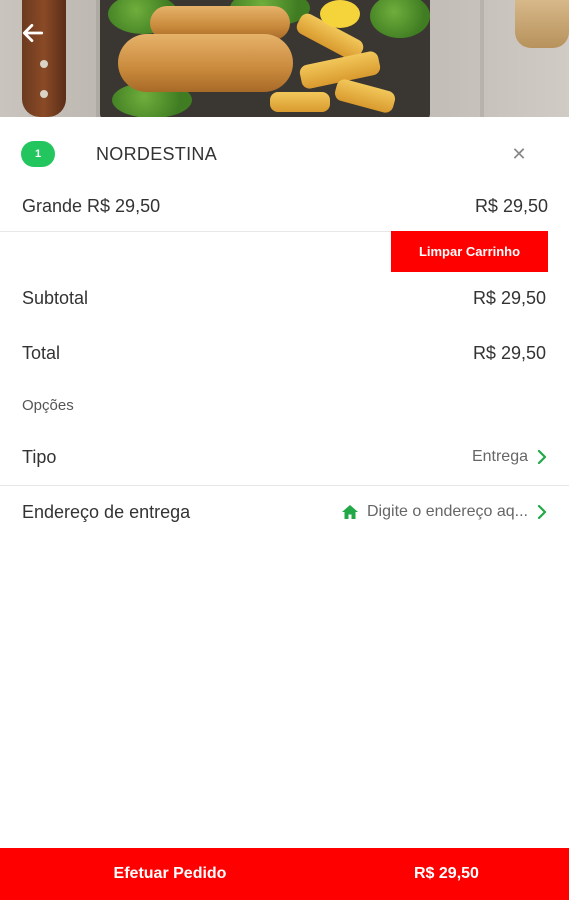  I want to click on checkout-label: Efetuar Pedido, so click(170, 873).